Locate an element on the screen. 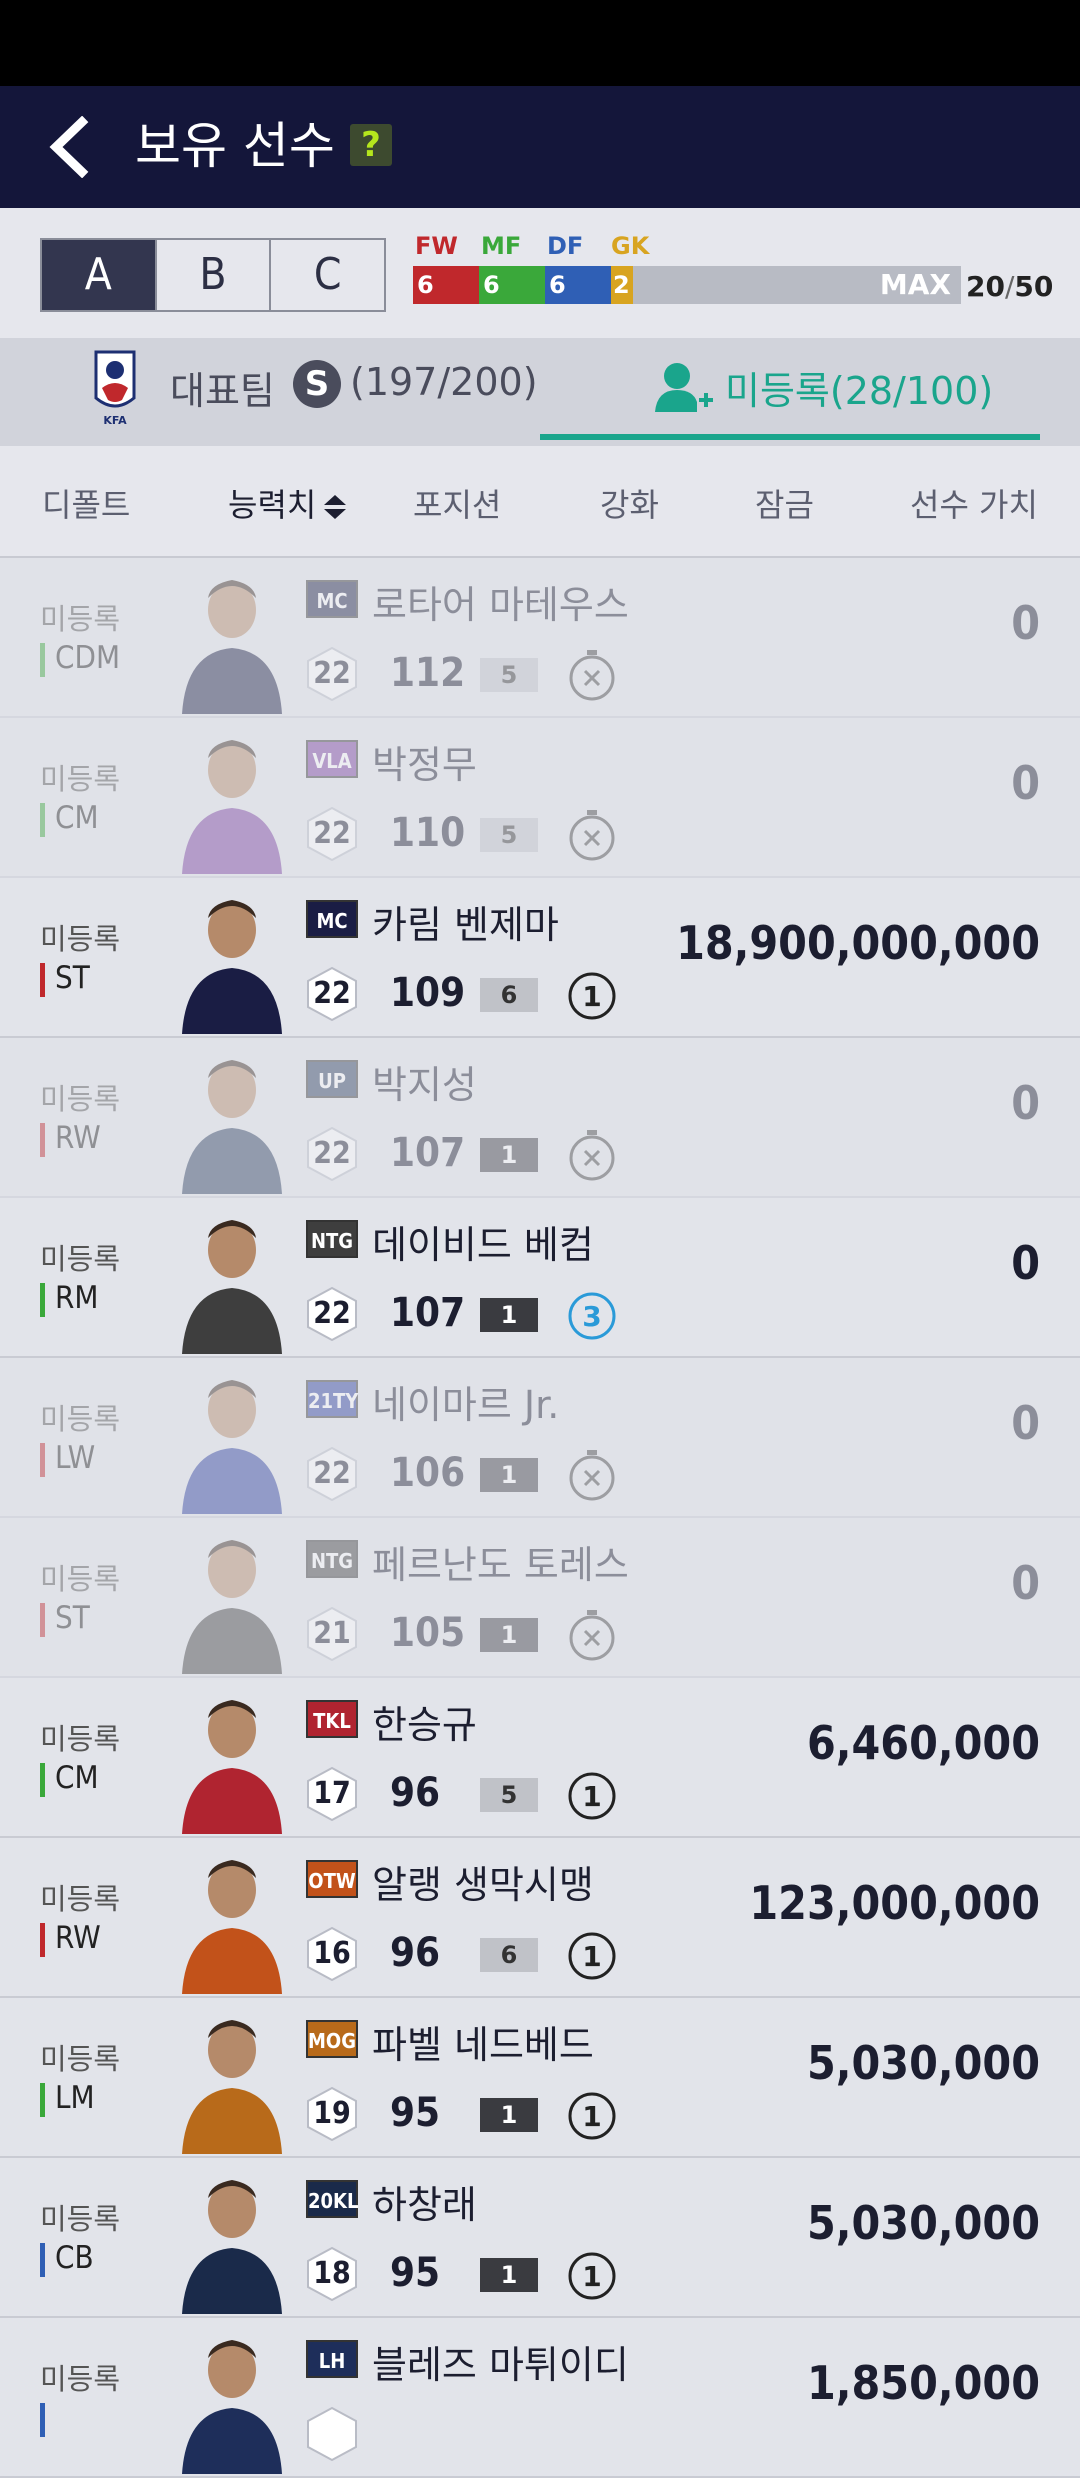 The width and height of the screenshot is (1080, 2478). player-row: 미등록 ST MC 카림 벤제마 22 109 6 1 18,900,000,000 is located at coordinates (540, 958).